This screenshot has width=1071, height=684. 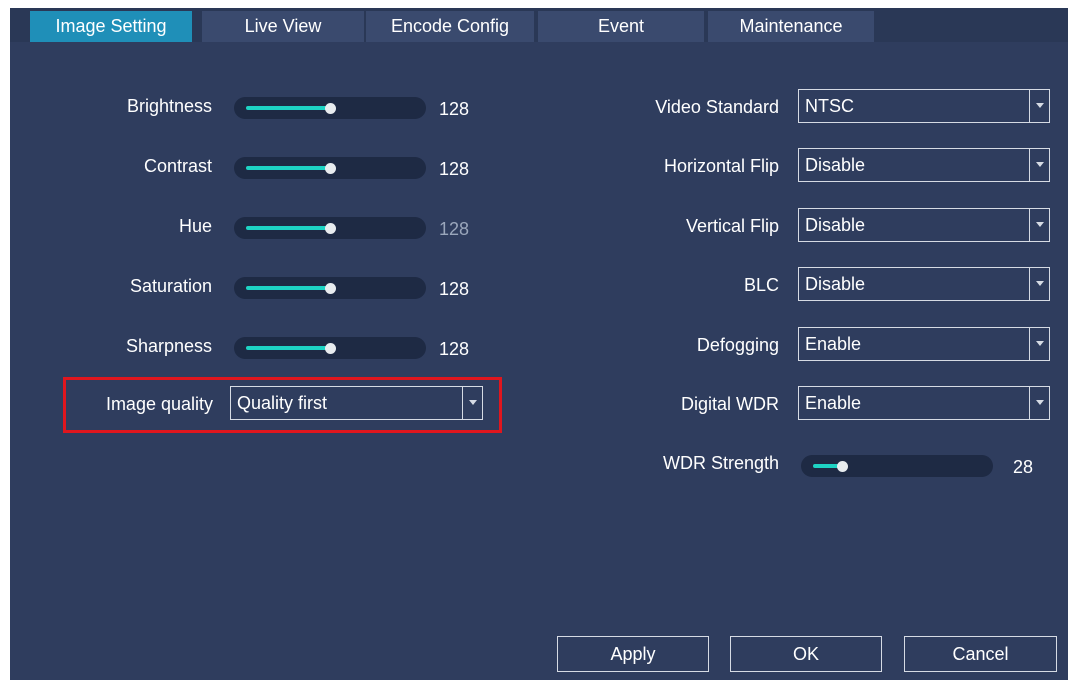 What do you see at coordinates (732, 226) in the screenshot?
I see `vertical-flip-label: Vertical Flip` at bounding box center [732, 226].